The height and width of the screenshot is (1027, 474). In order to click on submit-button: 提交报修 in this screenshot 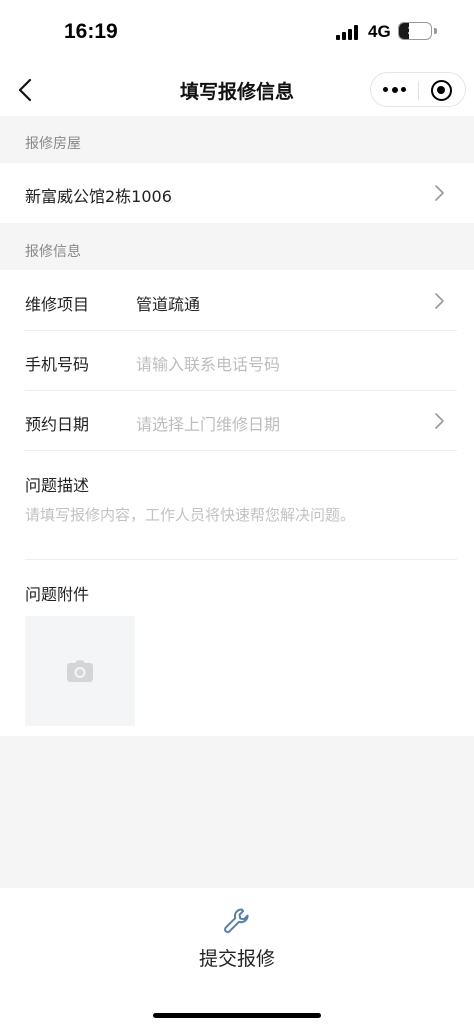, I will do `click(237, 936)`.